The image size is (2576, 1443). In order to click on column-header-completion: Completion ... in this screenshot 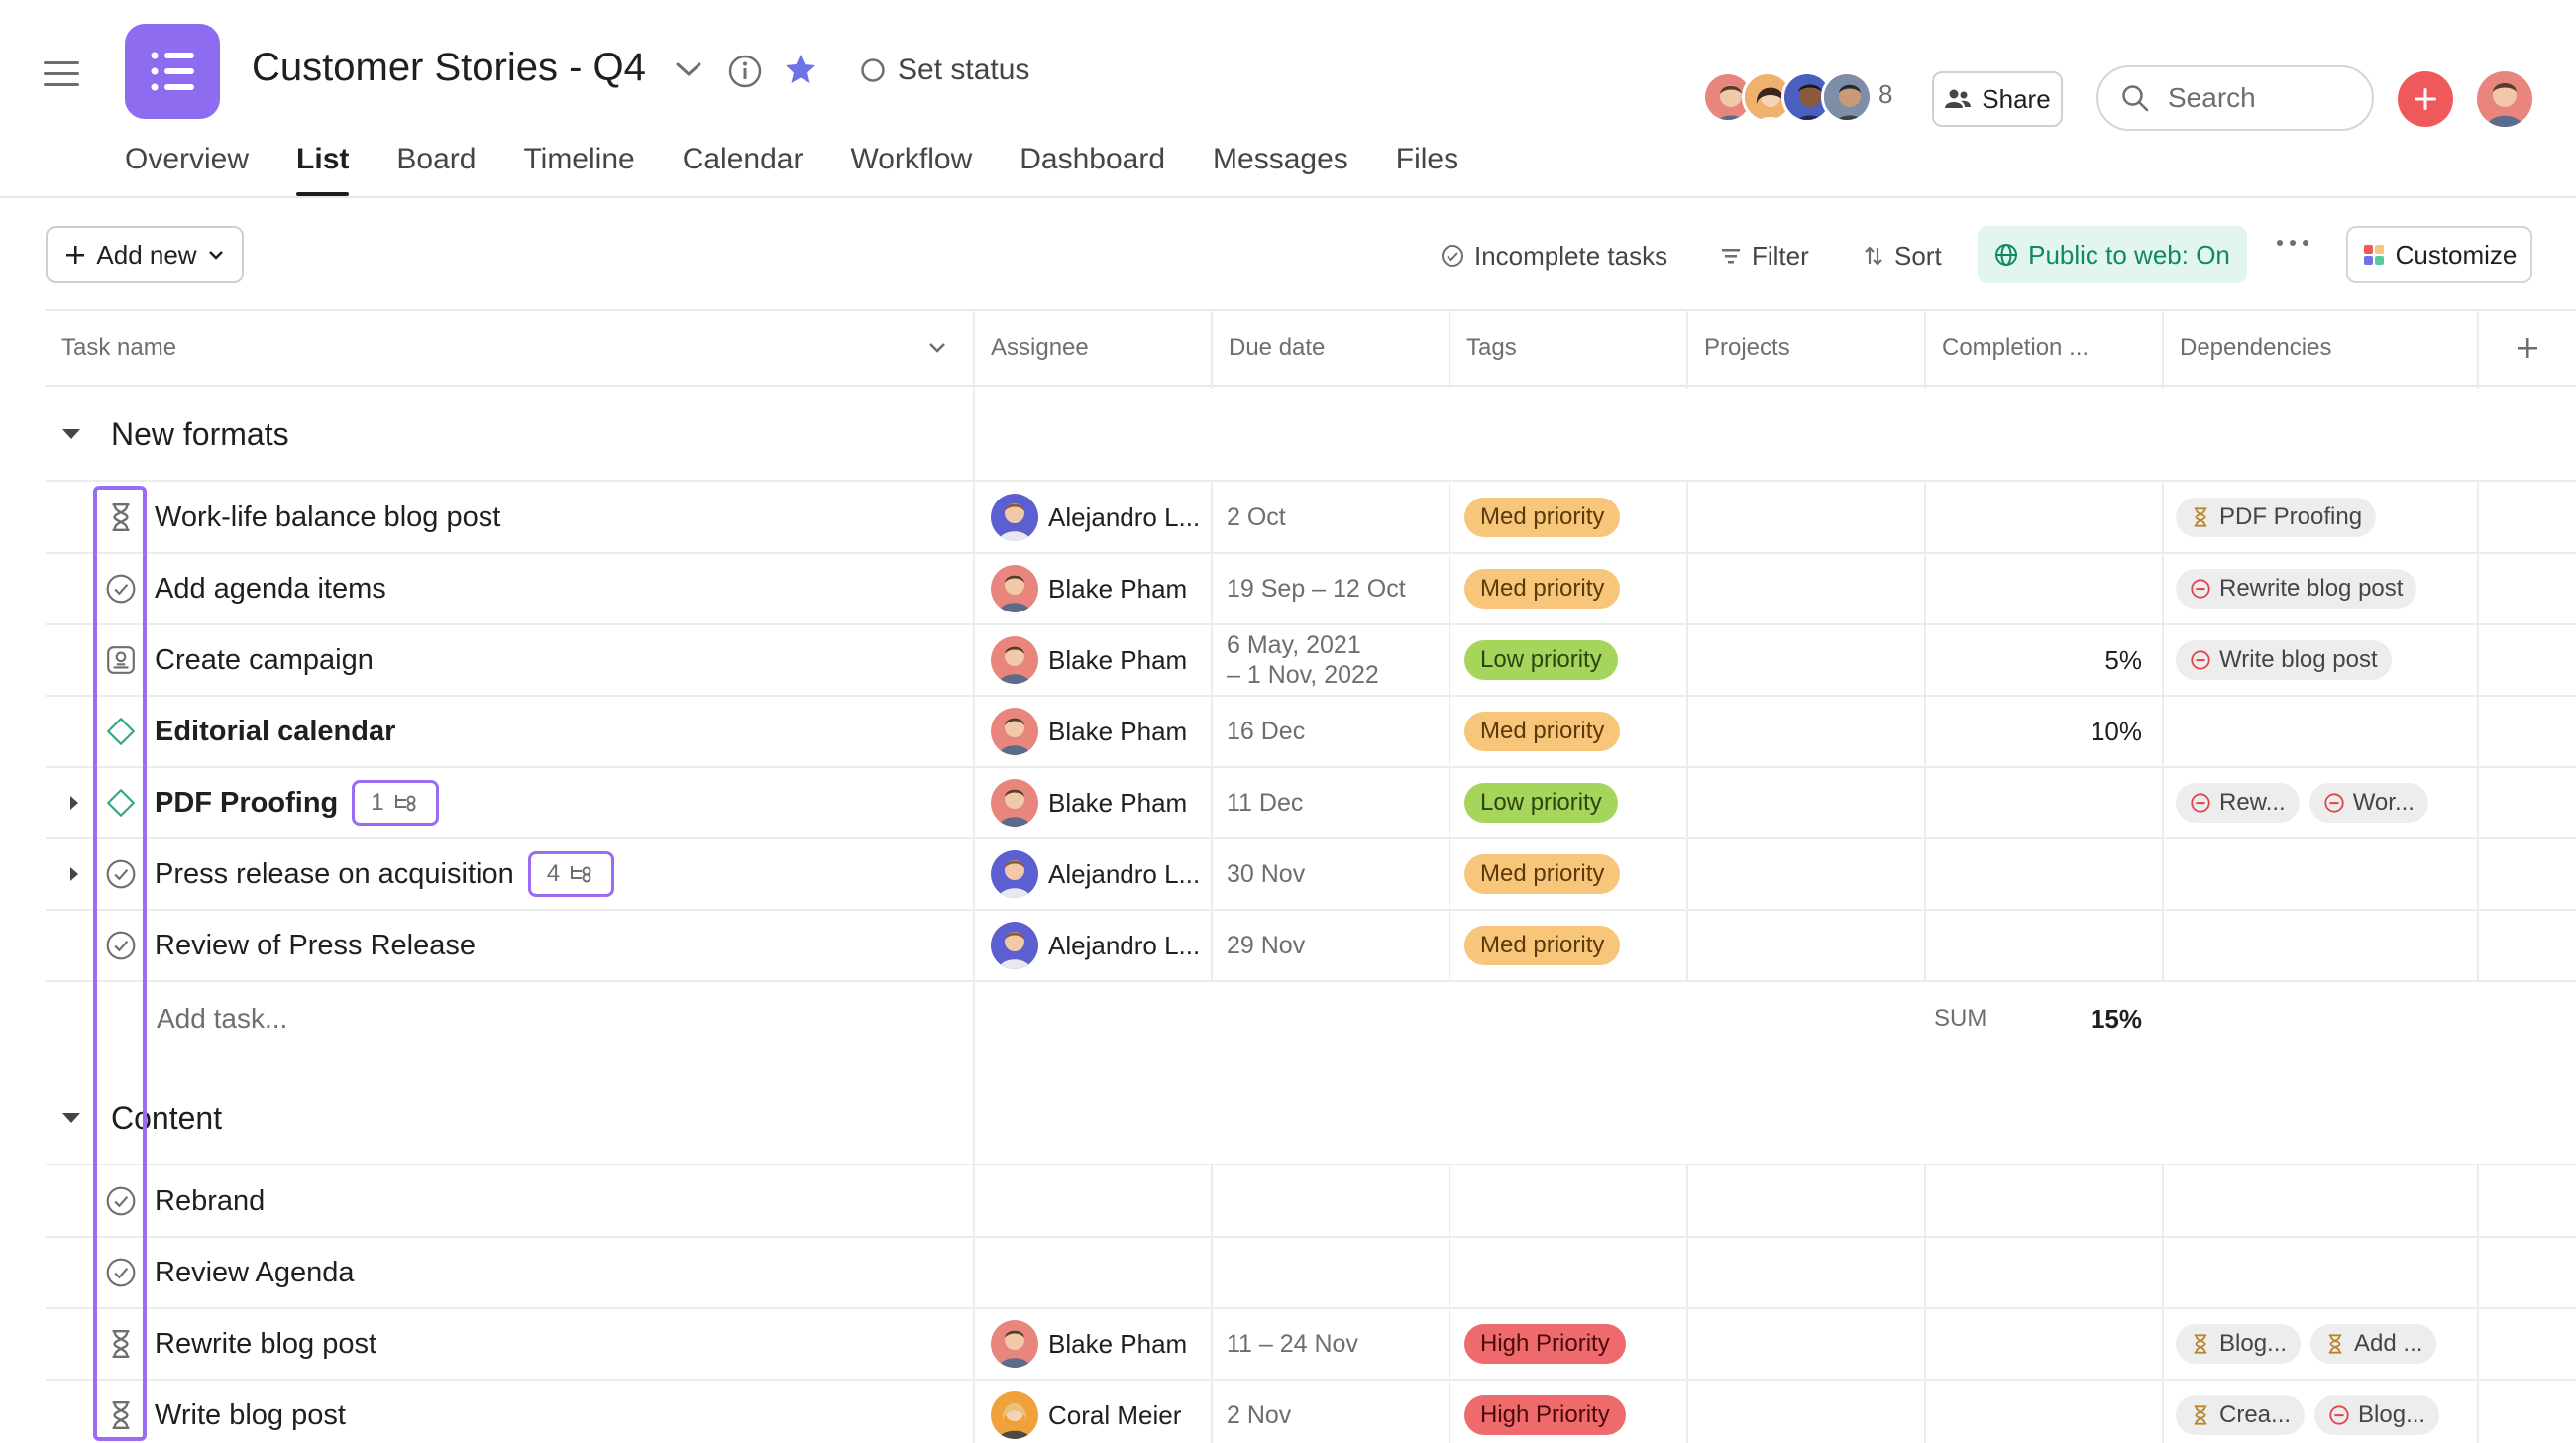, I will do `click(2044, 348)`.